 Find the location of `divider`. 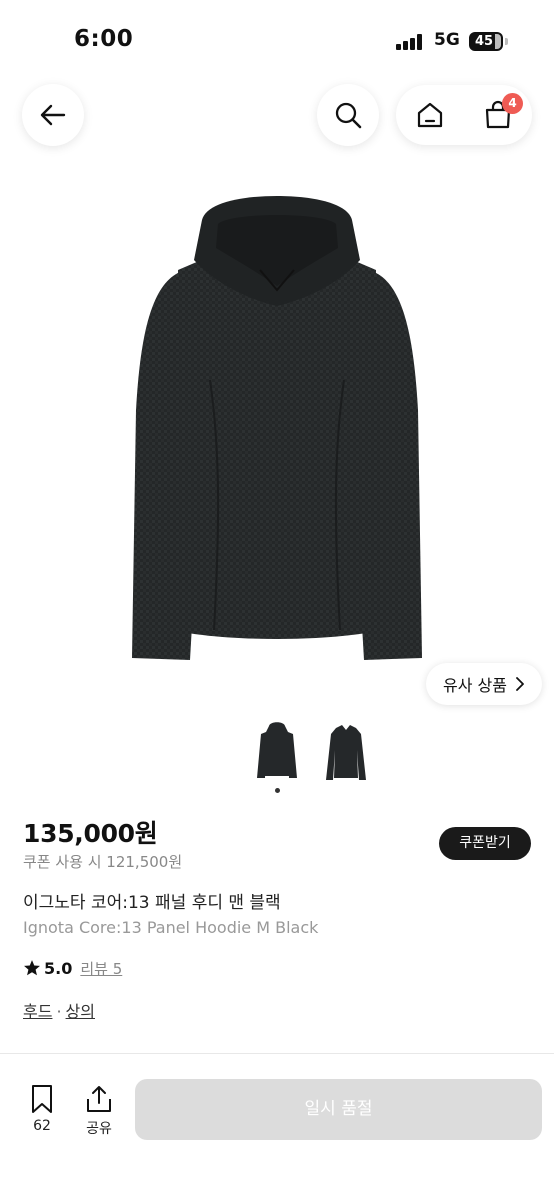

divider is located at coordinates (277, 1053).